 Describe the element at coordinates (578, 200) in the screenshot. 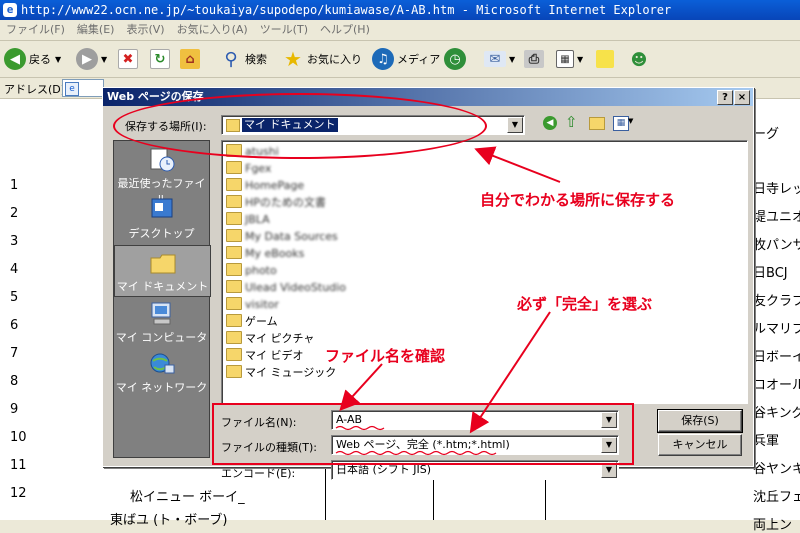

I see `annotation-save-location: 自分でわかる場所に保存する` at that location.